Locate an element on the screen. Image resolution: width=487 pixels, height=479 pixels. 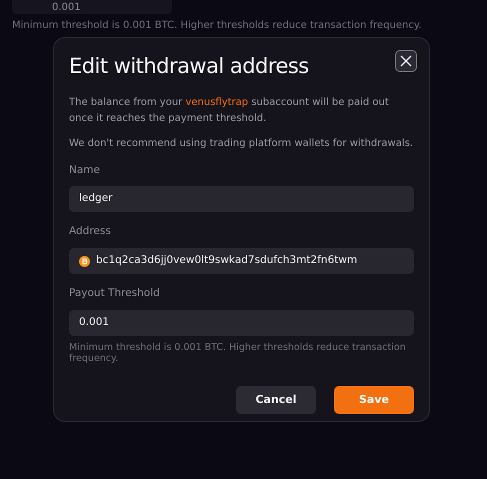
field-label: Payout Threshold is located at coordinates (115, 293).